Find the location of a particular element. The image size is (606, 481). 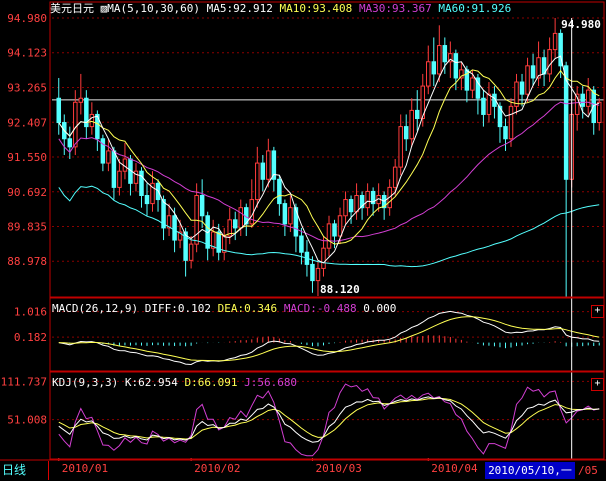

ma60-value: MA60:91.926 is located at coordinates (475, 8).